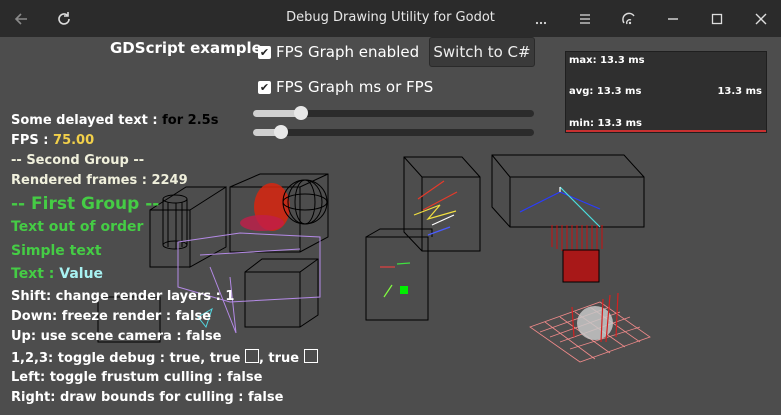  What do you see at coordinates (137, 377) in the screenshot?
I see `left-hint: Left: toggle frustum culling : false` at bounding box center [137, 377].